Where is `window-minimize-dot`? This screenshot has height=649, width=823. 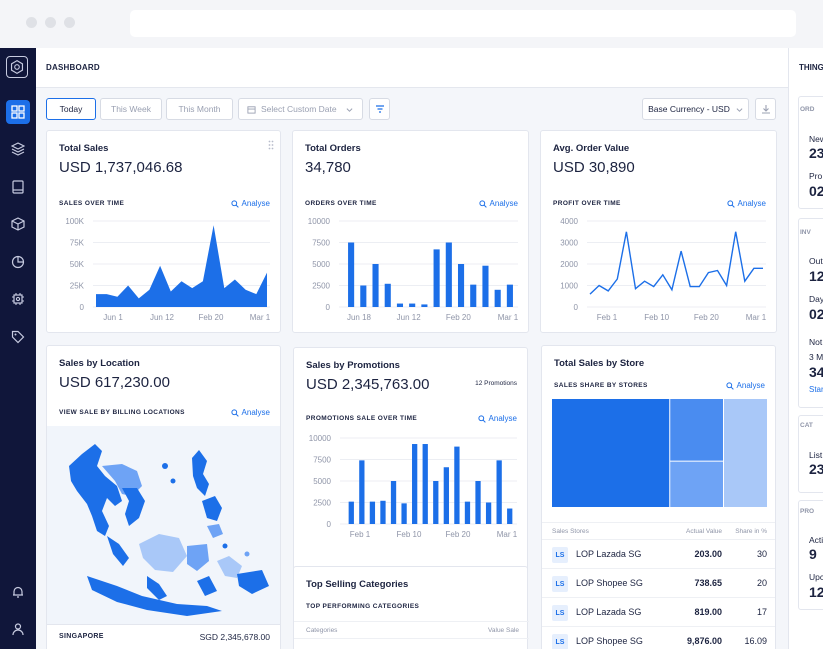
window-minimize-dot is located at coordinates (50, 22).